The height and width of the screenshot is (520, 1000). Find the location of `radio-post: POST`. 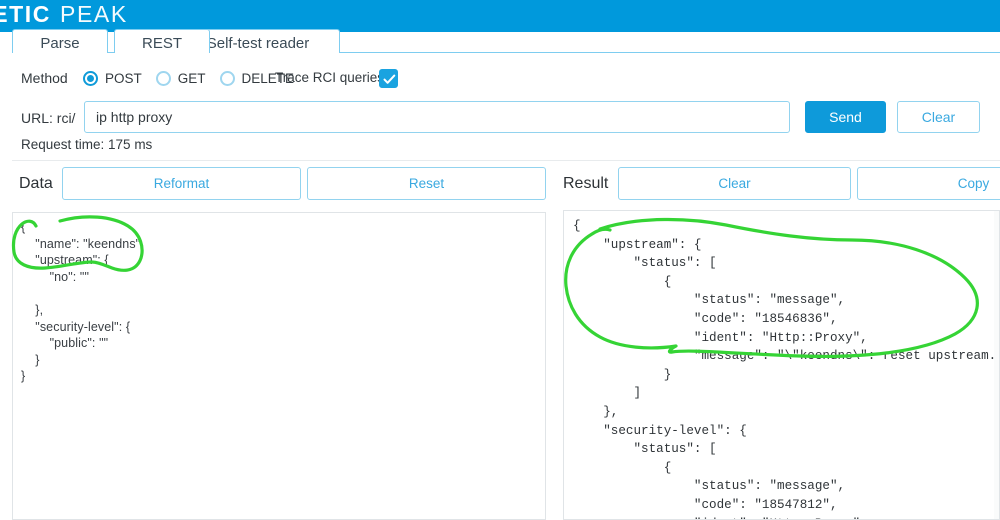

radio-post: POST is located at coordinates (112, 78).